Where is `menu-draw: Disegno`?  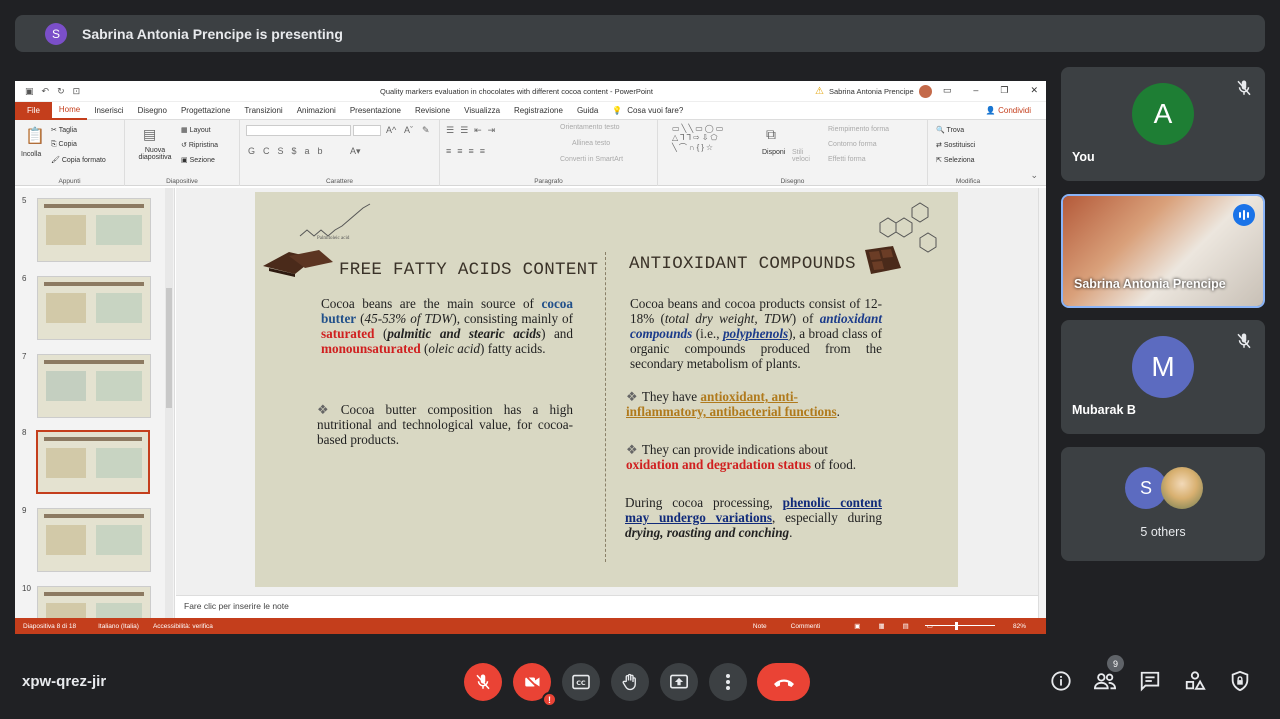
menu-draw: Disegno is located at coordinates (152, 111).